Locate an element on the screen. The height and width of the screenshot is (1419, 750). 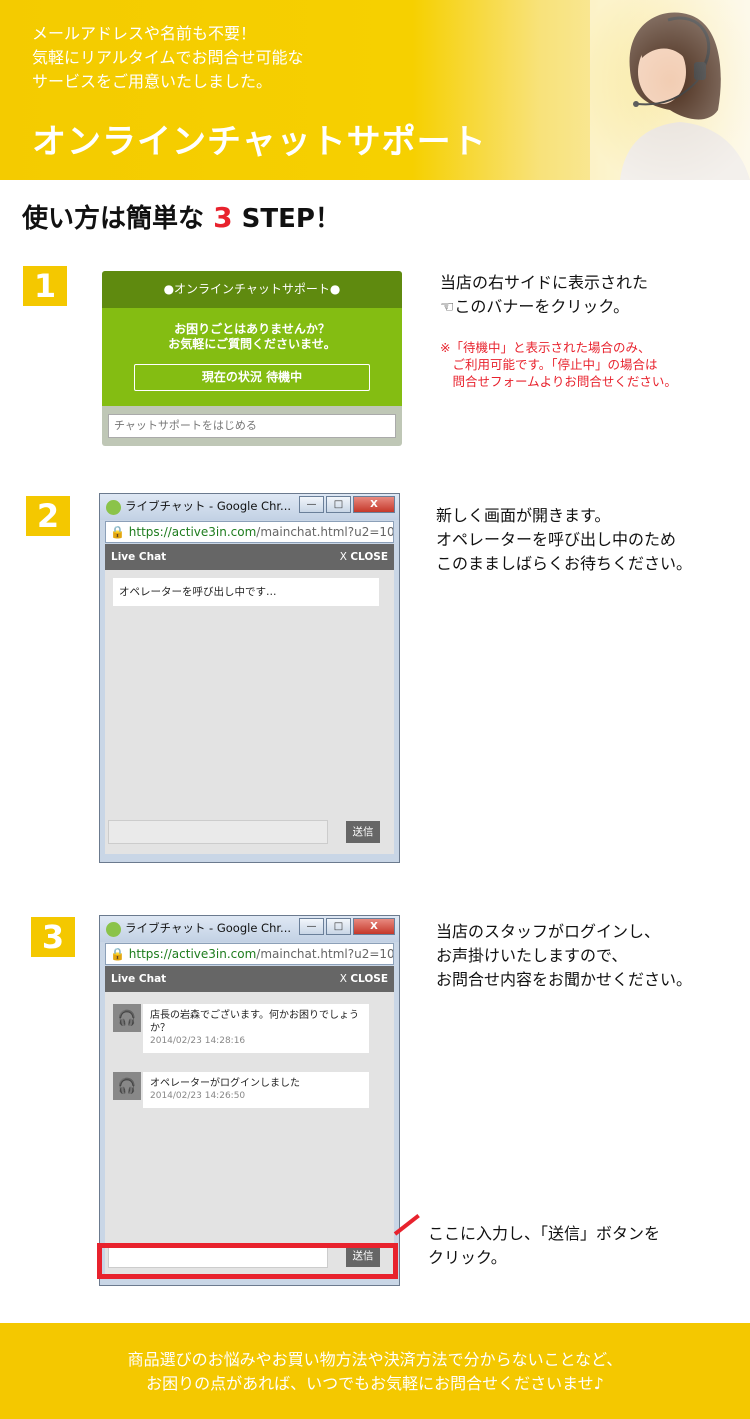
steps-heading: 使い方は簡単な 3 STEP！ is located at coordinates (181, 216).